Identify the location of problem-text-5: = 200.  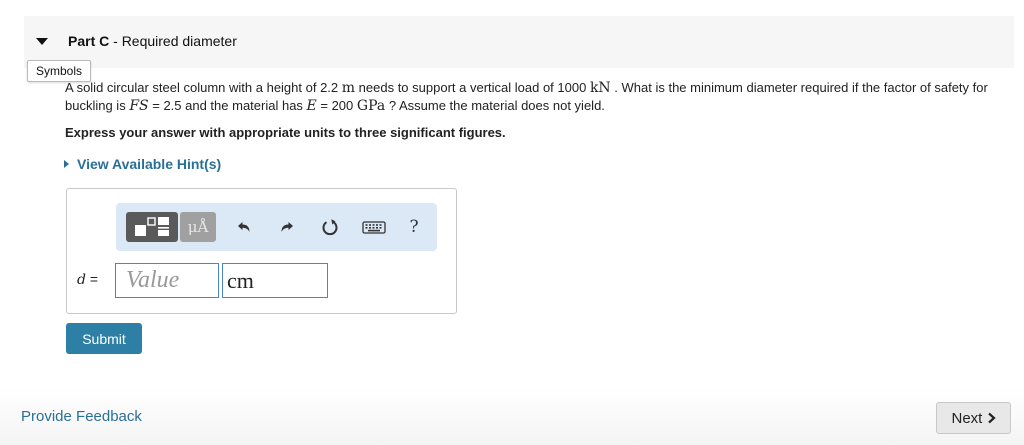
(335, 105).